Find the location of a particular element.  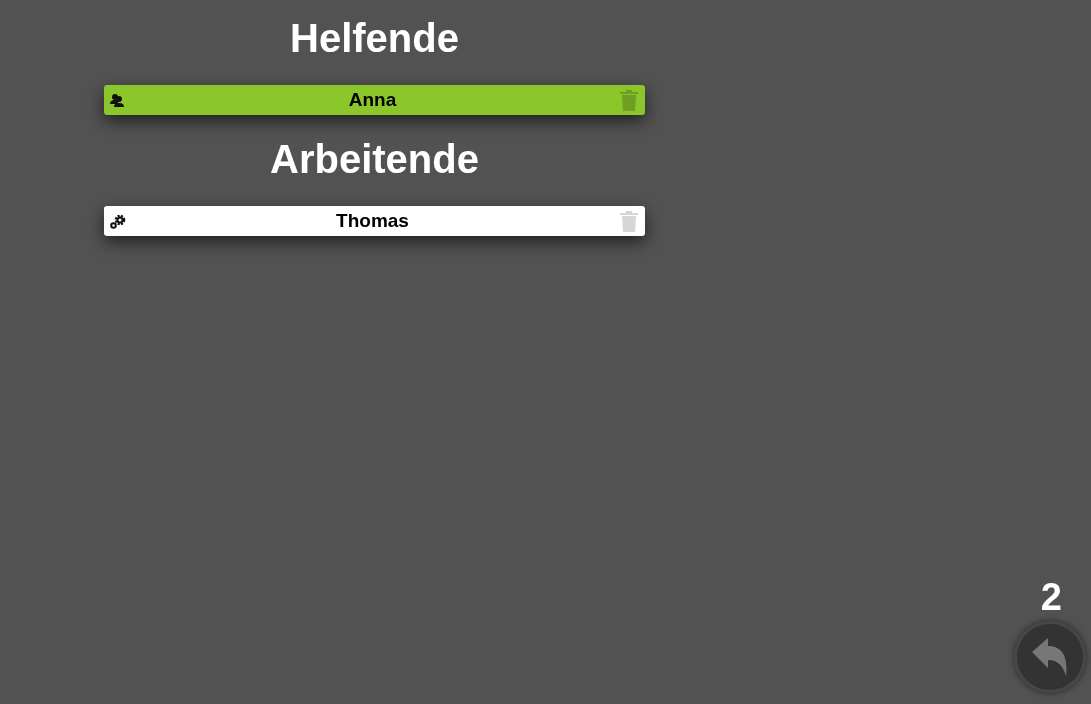

gears-icon is located at coordinates (118, 221).